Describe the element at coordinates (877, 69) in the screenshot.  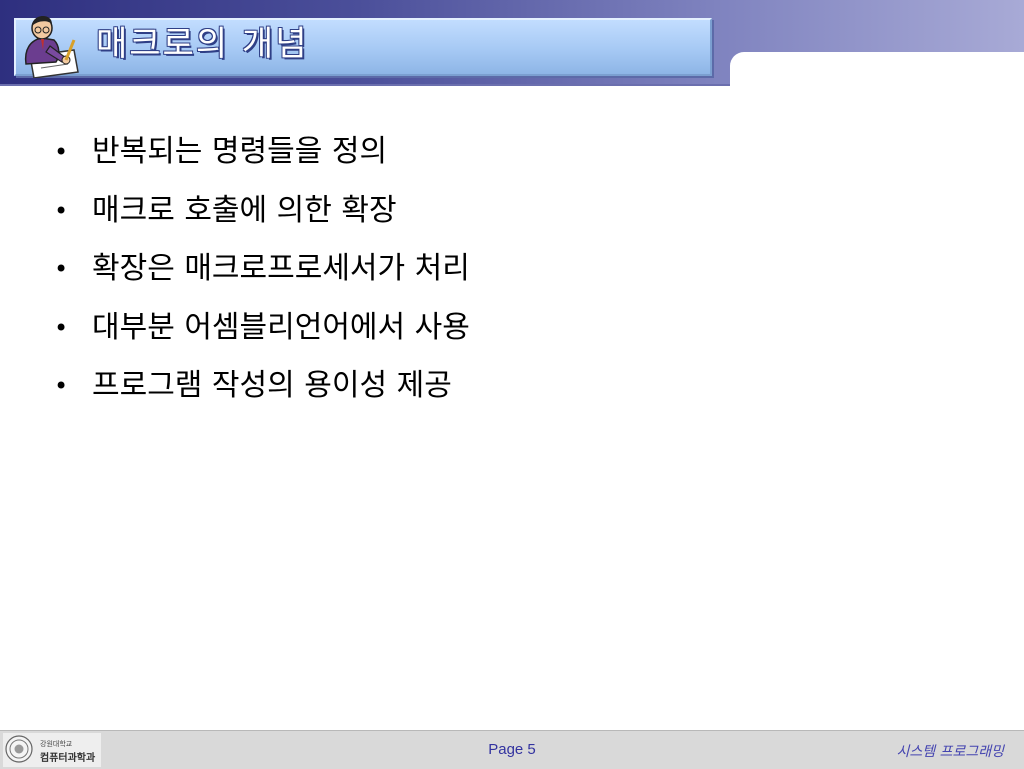
I see `header-tab` at that location.